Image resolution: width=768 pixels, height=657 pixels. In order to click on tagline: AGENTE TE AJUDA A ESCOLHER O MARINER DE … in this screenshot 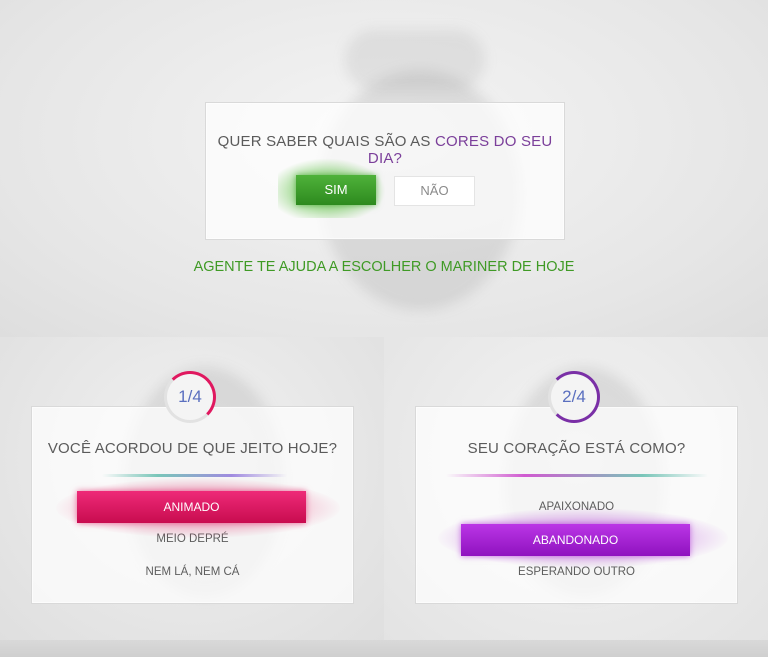, I will do `click(384, 267)`.